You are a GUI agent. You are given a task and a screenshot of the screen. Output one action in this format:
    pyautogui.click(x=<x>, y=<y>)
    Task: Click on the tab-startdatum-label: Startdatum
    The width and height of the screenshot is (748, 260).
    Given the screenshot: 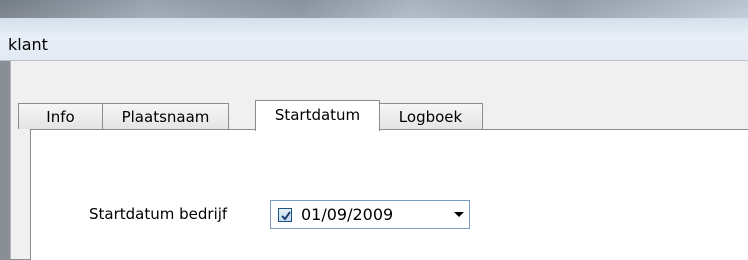 What is the action you would take?
    pyautogui.click(x=317, y=115)
    